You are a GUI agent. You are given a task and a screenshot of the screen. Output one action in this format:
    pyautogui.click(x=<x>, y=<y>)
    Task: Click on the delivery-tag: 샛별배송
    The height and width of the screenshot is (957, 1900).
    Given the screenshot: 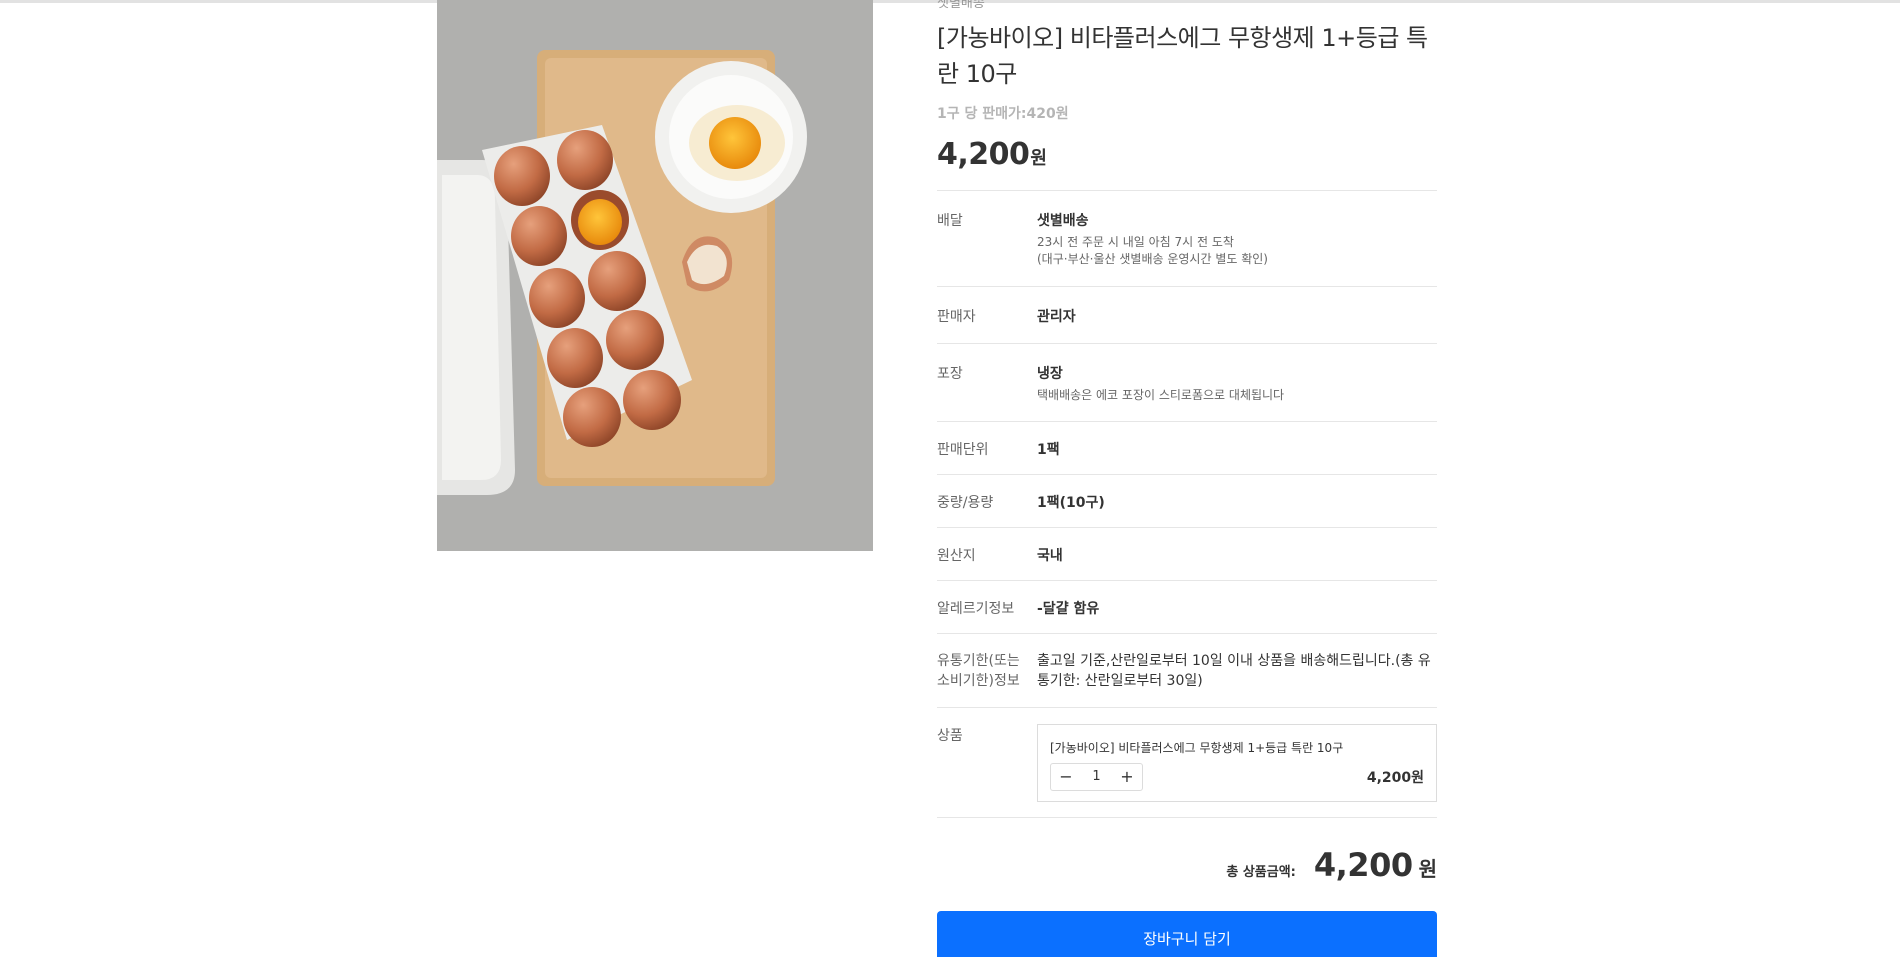 What is the action you would take?
    pyautogui.click(x=961, y=5)
    